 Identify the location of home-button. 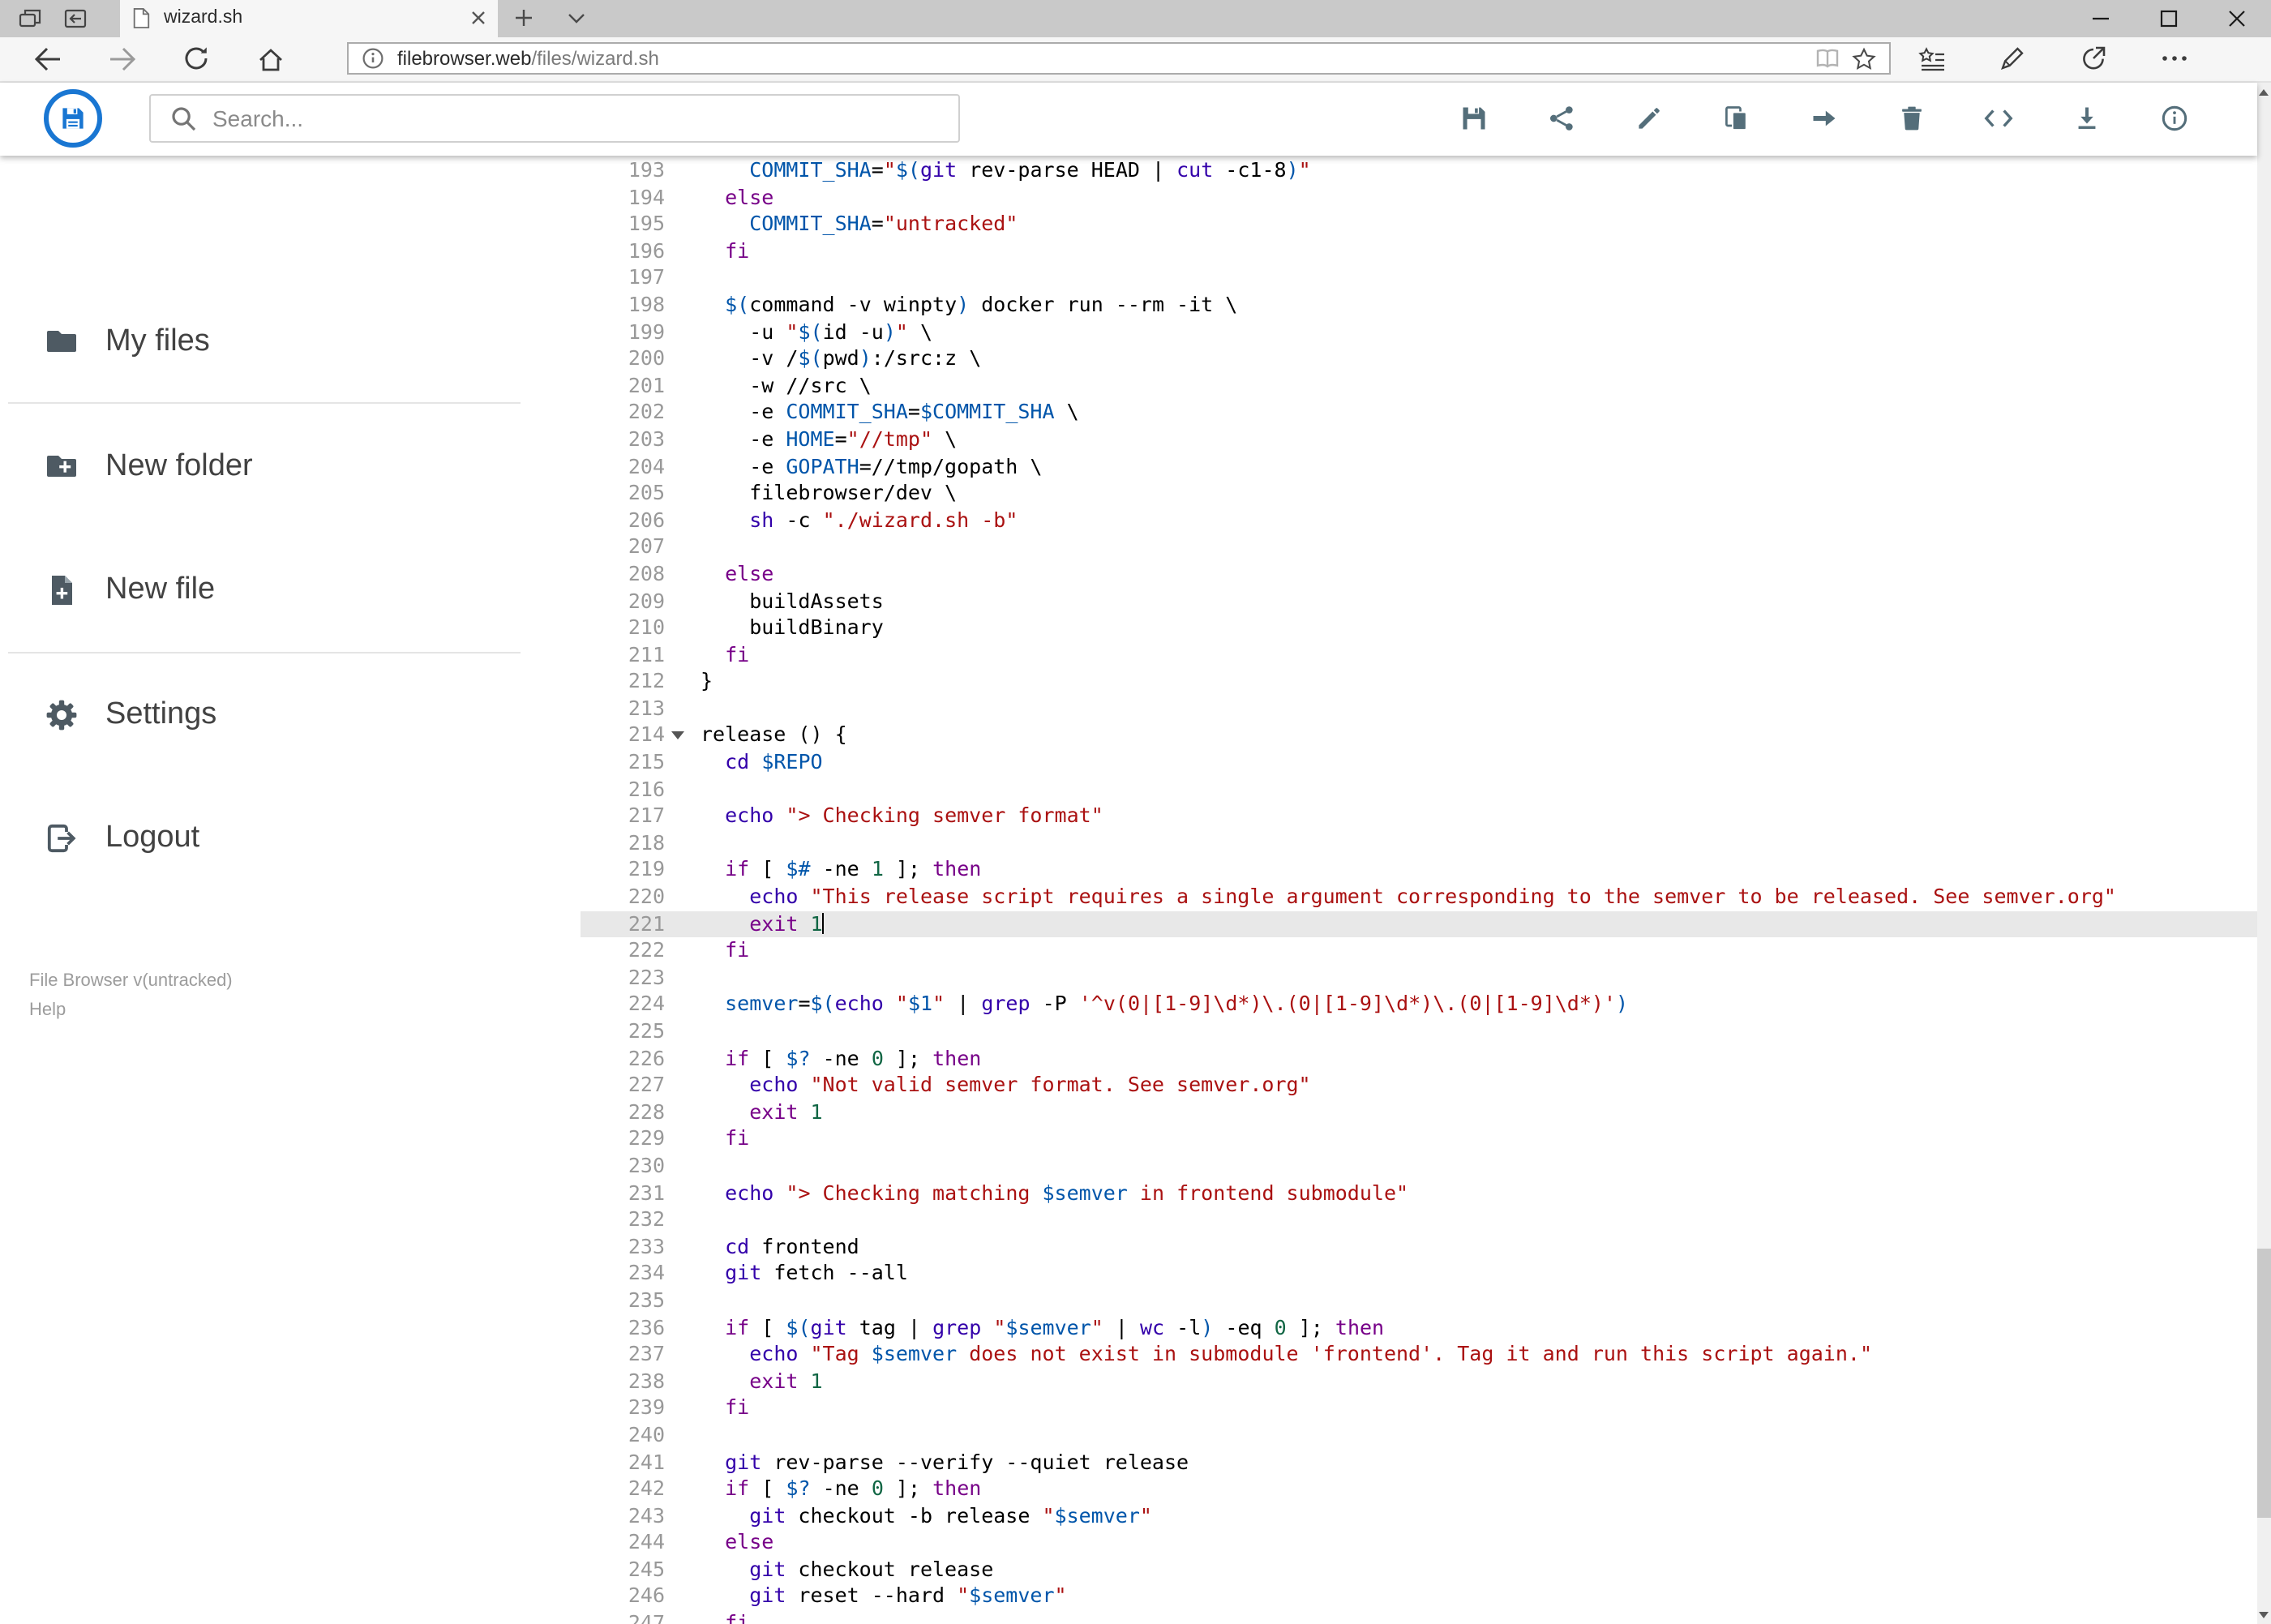
(271, 58).